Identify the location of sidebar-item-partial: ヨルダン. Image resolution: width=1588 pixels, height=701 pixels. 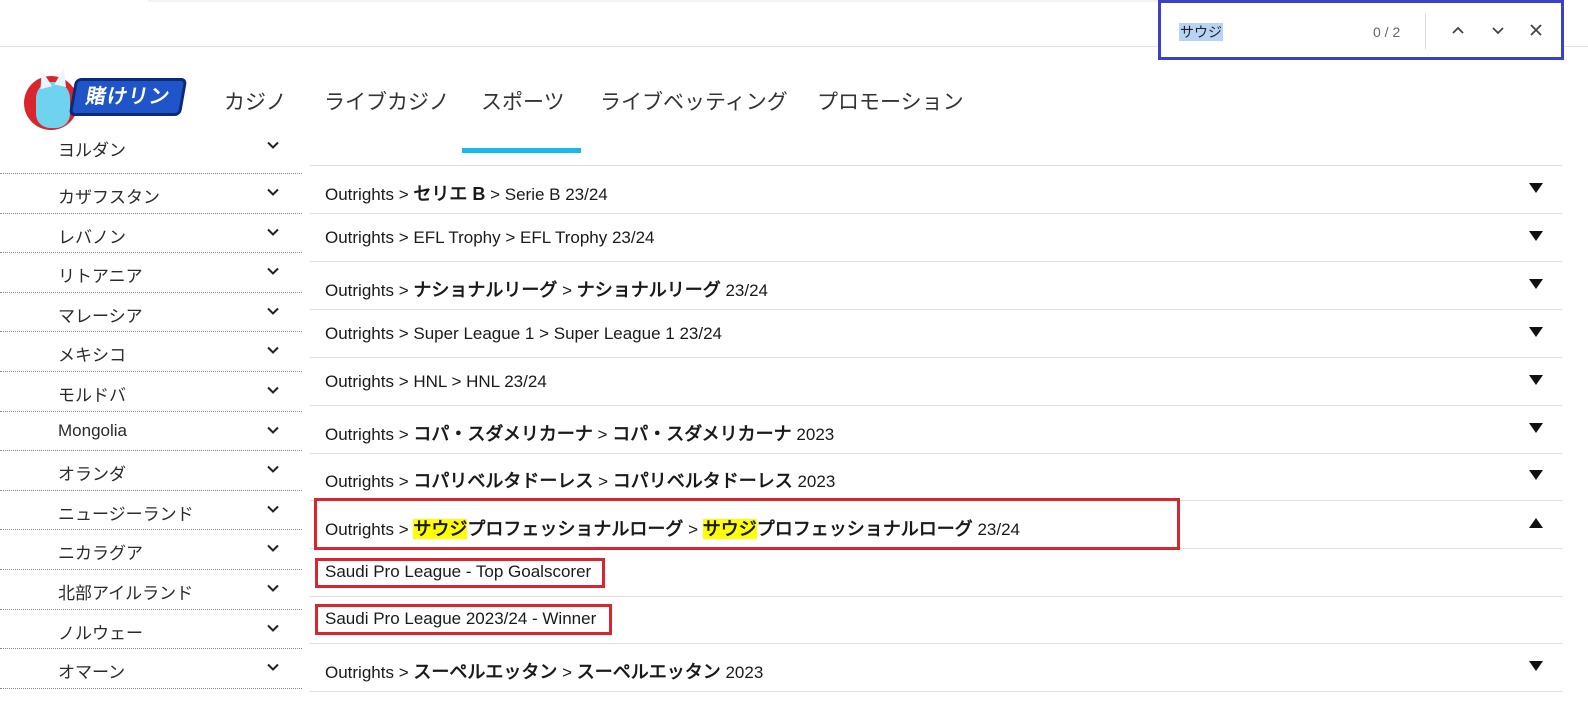
(151, 157).